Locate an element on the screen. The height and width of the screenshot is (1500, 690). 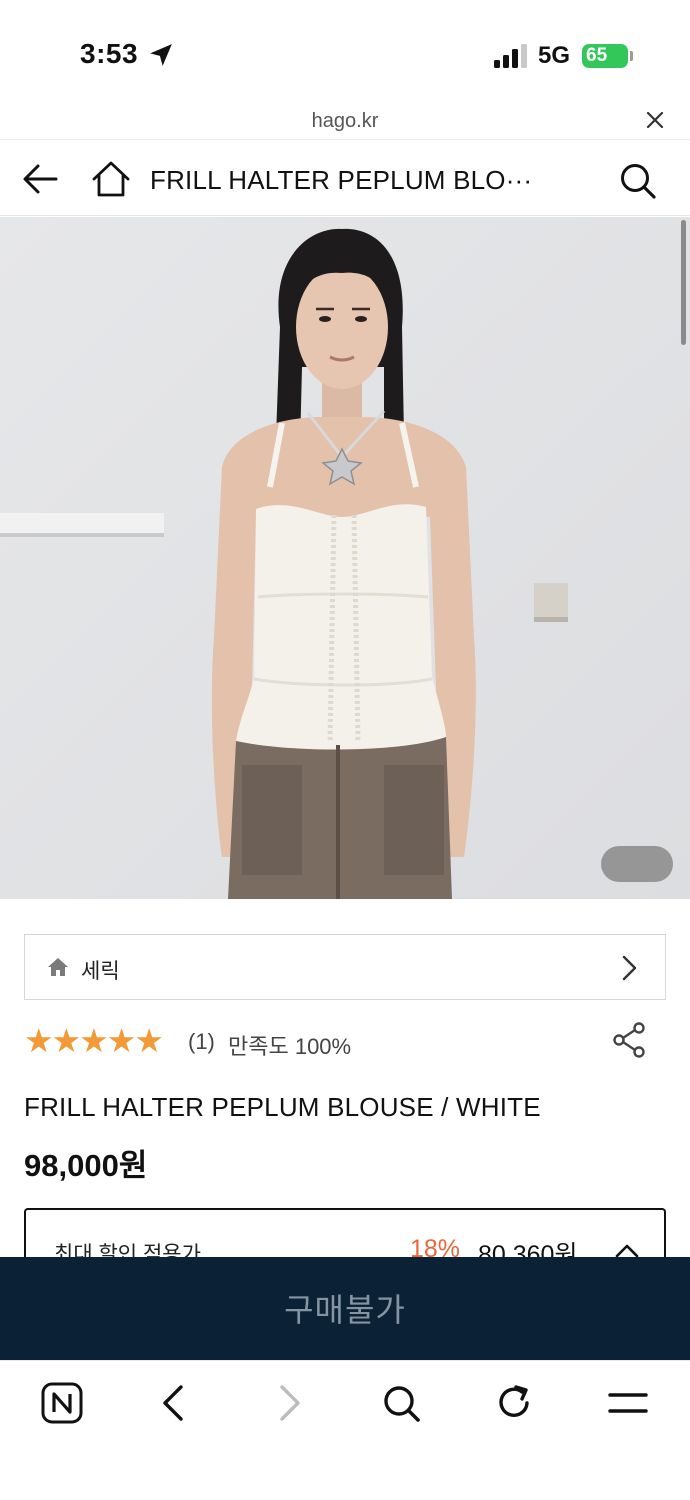
location-arrow-icon is located at coordinates (161, 55).